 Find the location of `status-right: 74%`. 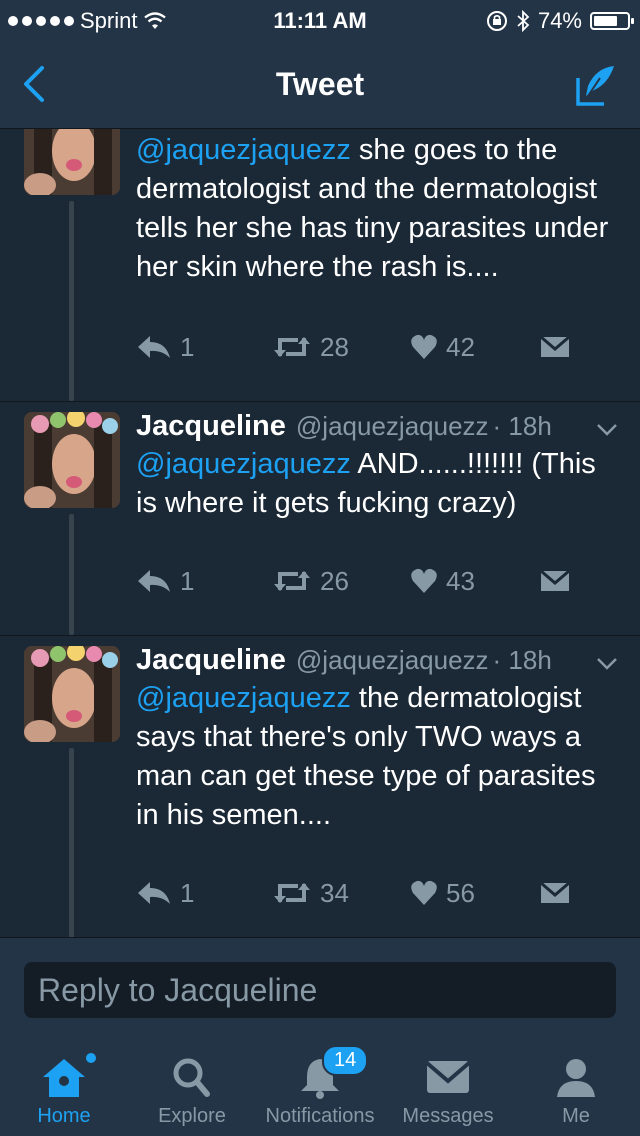

status-right: 74% is located at coordinates (560, 21).